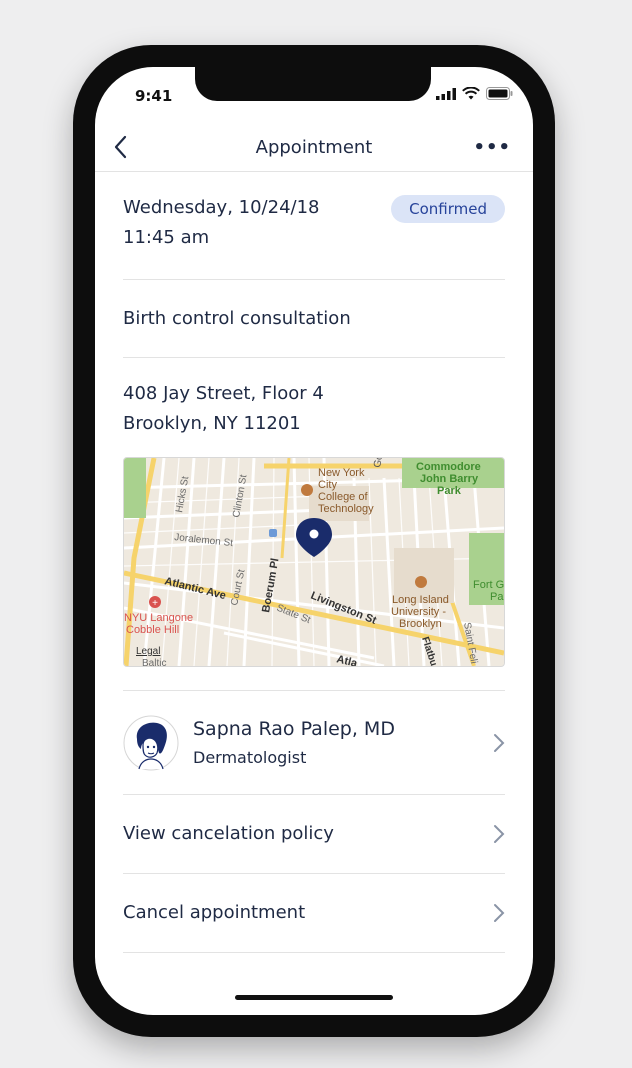  Describe the element at coordinates (154, 662) in the screenshot. I see `map-label: Baltic` at that location.